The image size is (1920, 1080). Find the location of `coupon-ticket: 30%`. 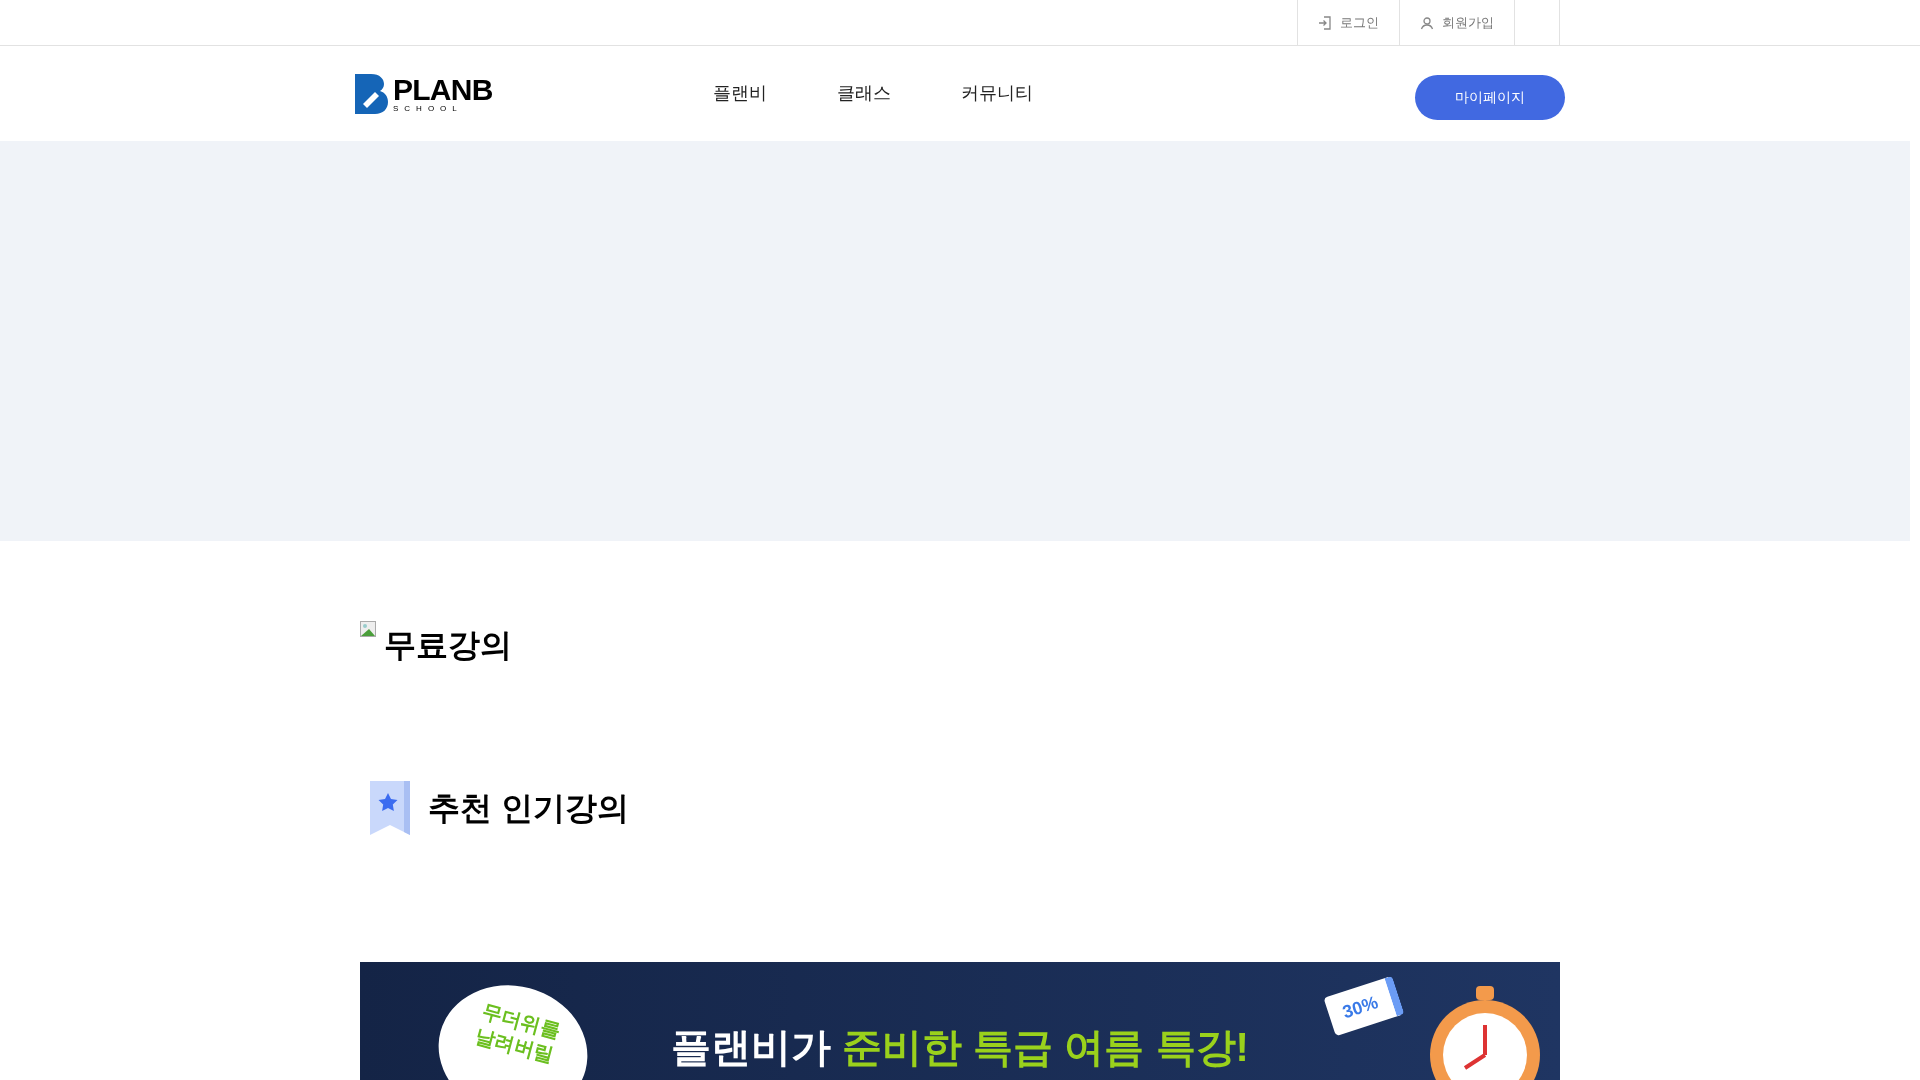

coupon-ticket: 30% is located at coordinates (1364, 1006).